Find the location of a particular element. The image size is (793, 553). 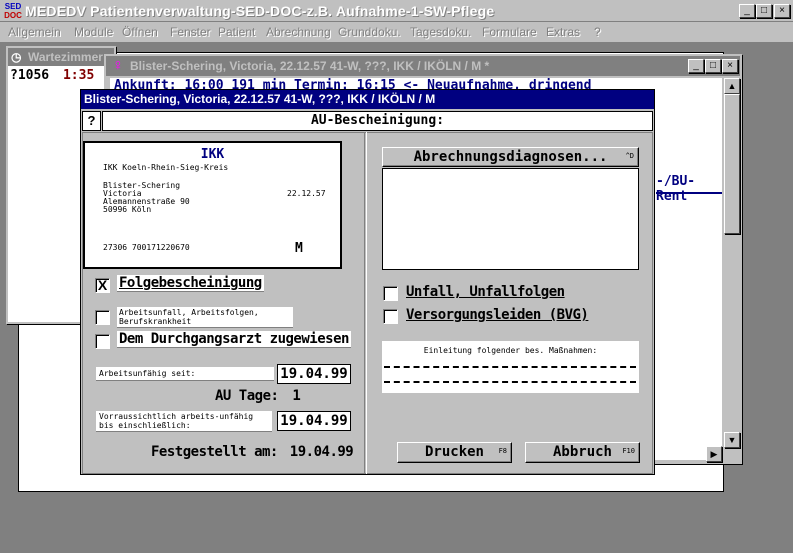

versorgung-checkbox is located at coordinates (390, 316).